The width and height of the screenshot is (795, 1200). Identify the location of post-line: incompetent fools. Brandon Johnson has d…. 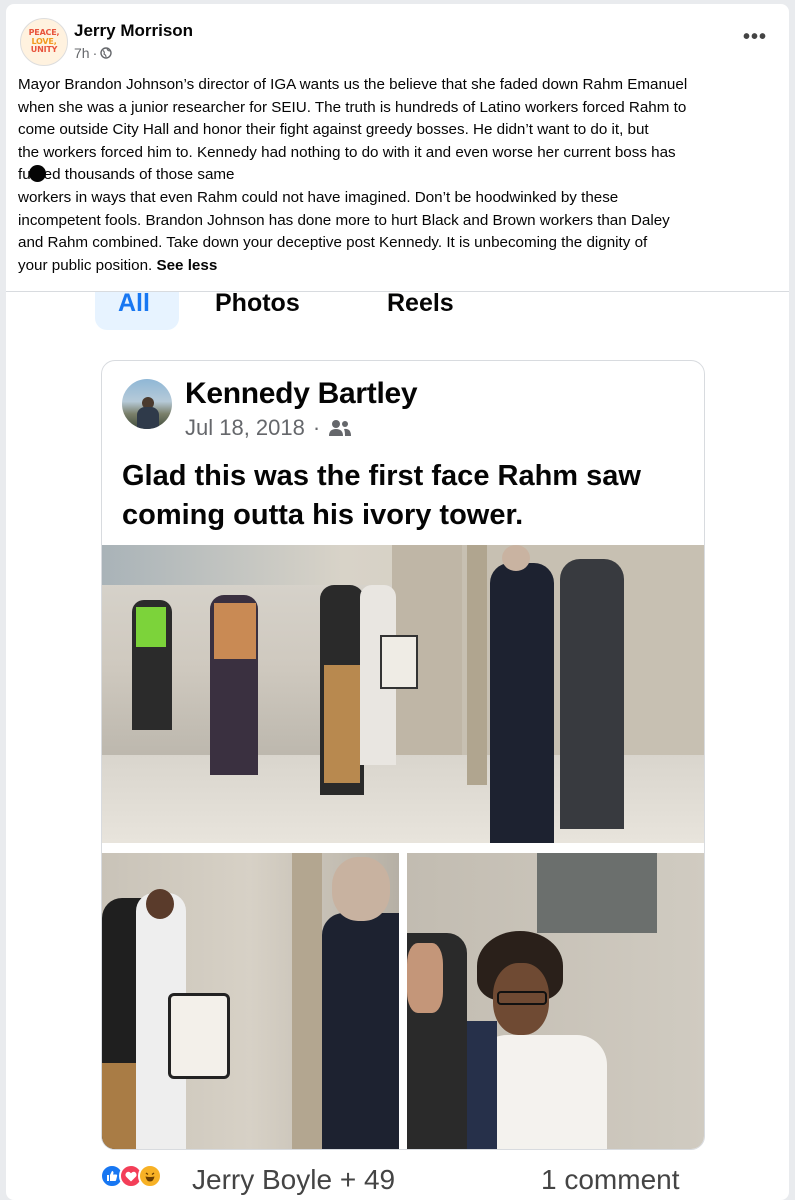
(344, 220).